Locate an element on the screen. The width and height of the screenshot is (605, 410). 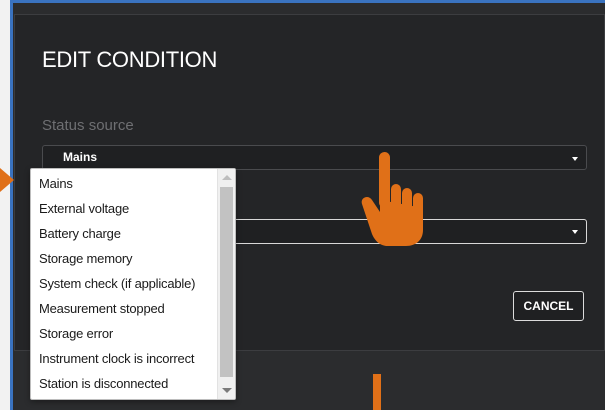
dropdown-option-storage-memory: Storage memory is located at coordinates (124, 258).